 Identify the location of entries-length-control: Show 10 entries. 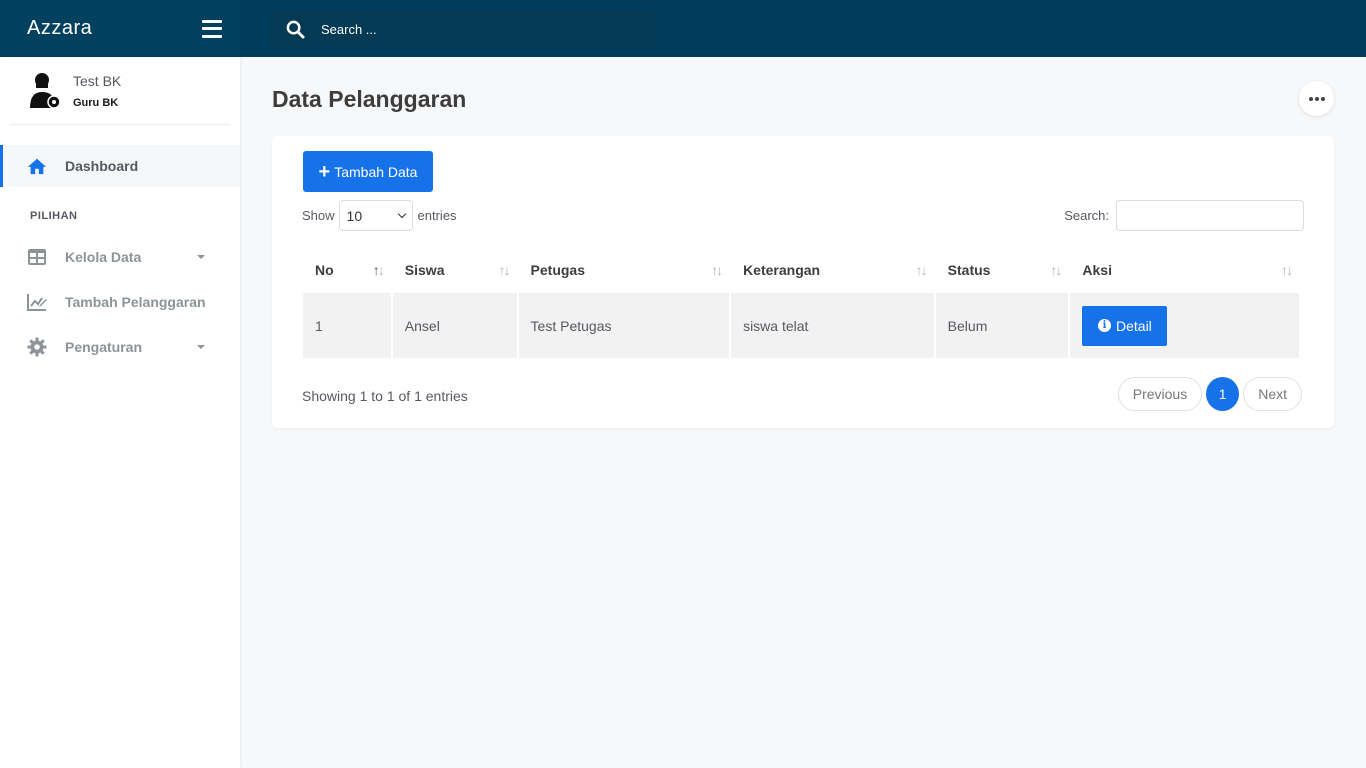
(379, 215).